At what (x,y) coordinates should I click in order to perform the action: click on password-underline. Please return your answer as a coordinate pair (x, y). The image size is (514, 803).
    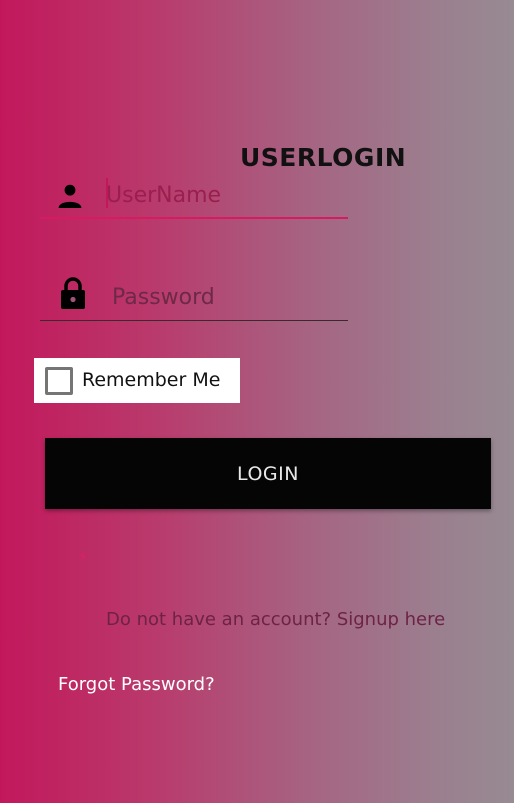
    Looking at the image, I should click on (194, 320).